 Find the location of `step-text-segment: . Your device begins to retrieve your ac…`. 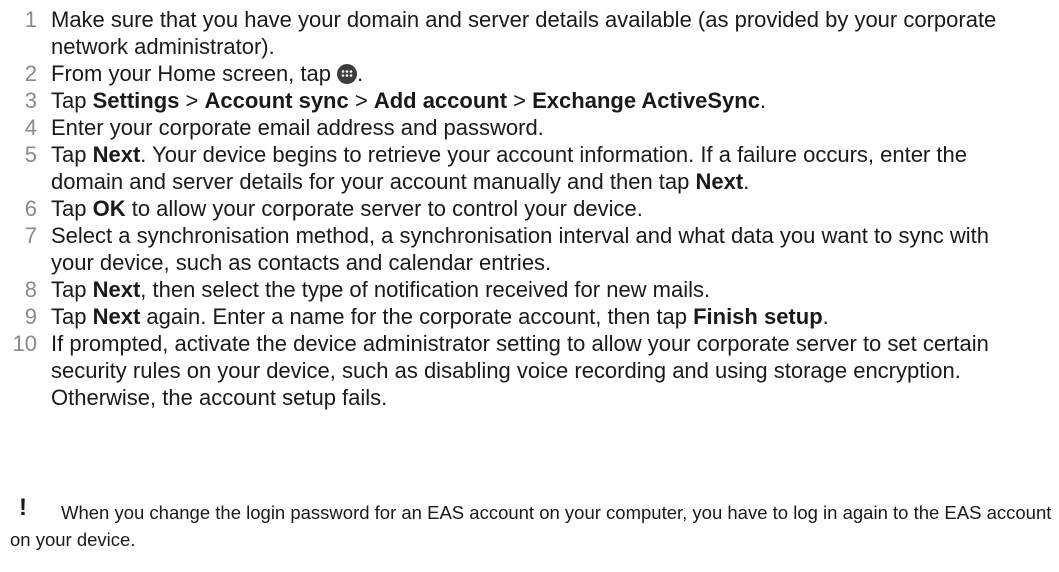

step-text-segment: . Your device begins to retrieve your ac… is located at coordinates (509, 168).